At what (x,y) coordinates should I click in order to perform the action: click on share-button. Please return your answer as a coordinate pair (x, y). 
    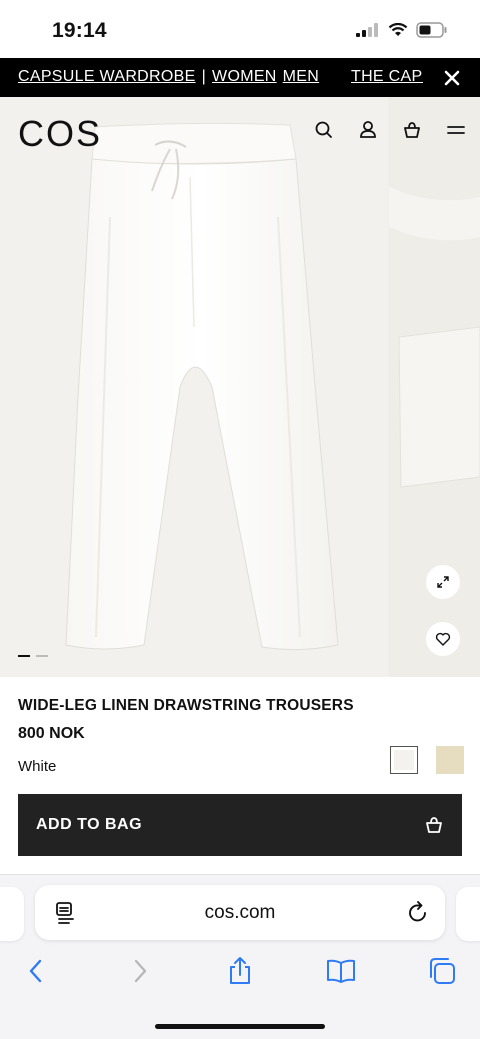
    Looking at the image, I should click on (240, 971).